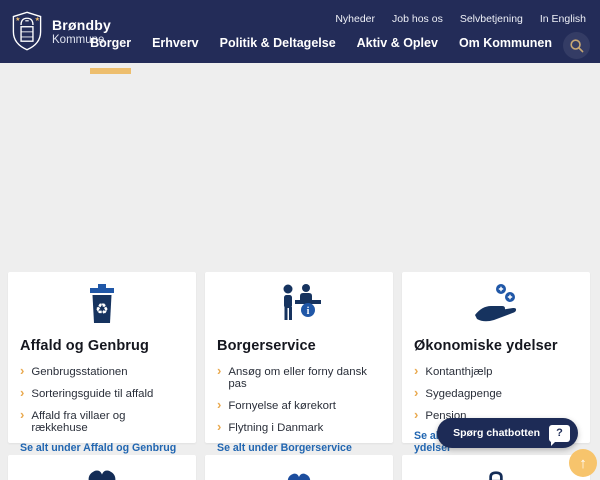 Image resolution: width=600 pixels, height=480 pixels. Describe the element at coordinates (299, 377) in the screenshot. I see `link-dansk-pas: › Ansøg om eller forny dansk pas` at that location.